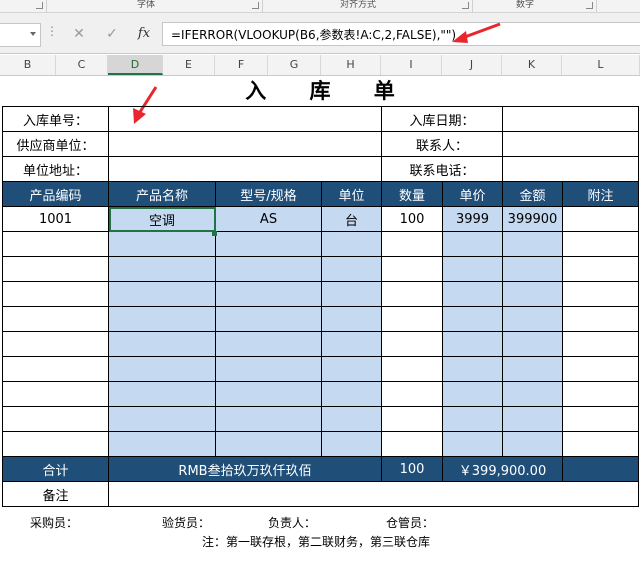  What do you see at coordinates (245, 469) in the screenshot?
I see `total-amount-words: RMB叁拾玖万玖仟玖佰` at bounding box center [245, 469].